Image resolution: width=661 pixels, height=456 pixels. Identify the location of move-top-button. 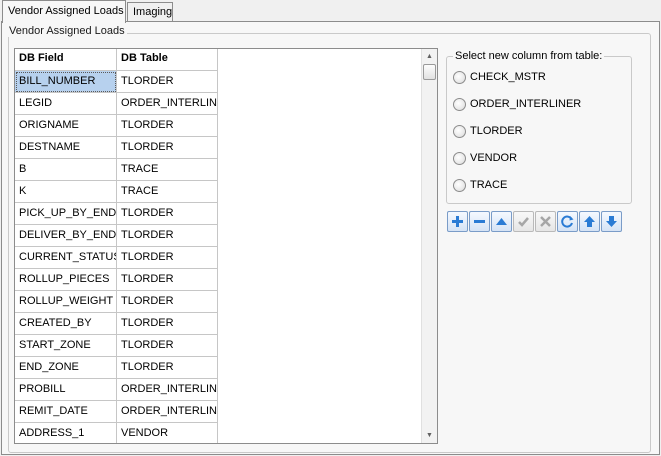
(589, 221).